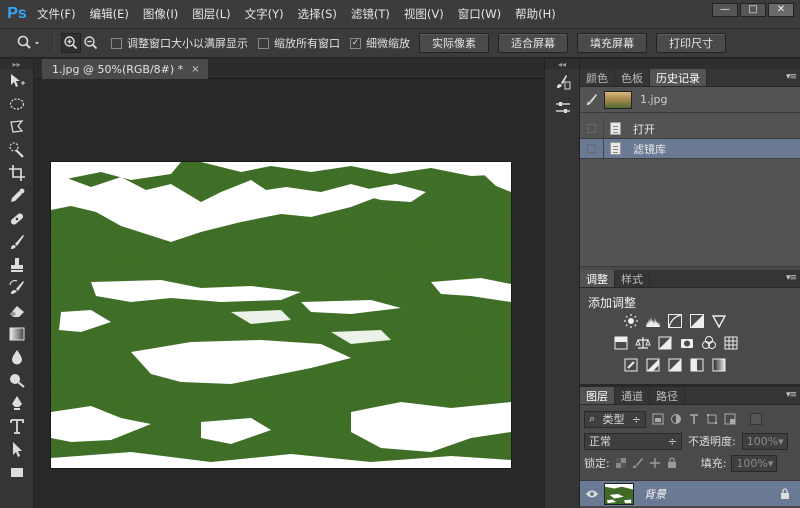 This screenshot has height=508, width=800. I want to click on eraser-tool, so click(17, 310).